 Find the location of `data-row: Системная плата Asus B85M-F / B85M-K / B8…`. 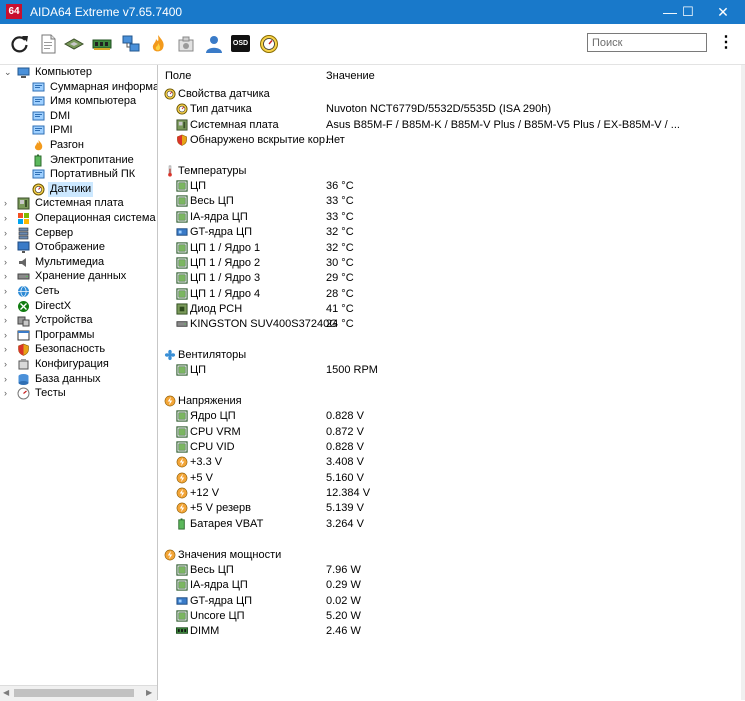

data-row: Системная плата Asus B85M-F / B85M-K / B8… is located at coordinates (450, 125).